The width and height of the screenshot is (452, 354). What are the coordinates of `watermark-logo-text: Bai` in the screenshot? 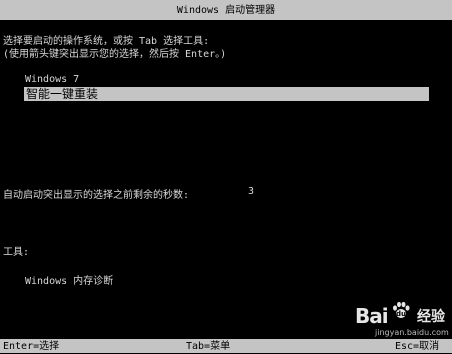 It's located at (372, 316).